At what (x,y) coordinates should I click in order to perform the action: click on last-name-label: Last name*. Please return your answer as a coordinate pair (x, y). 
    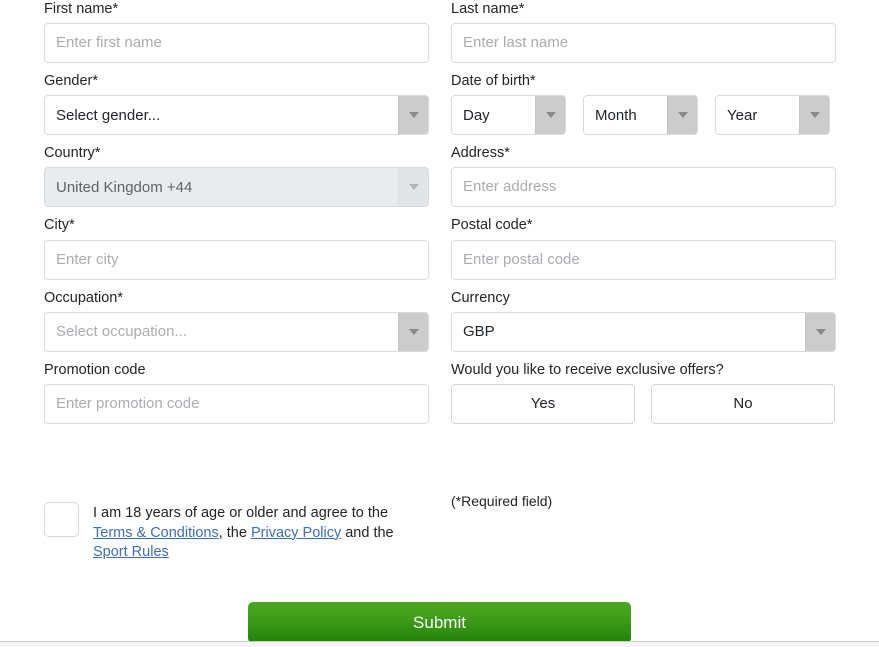
    Looking at the image, I should click on (488, 9).